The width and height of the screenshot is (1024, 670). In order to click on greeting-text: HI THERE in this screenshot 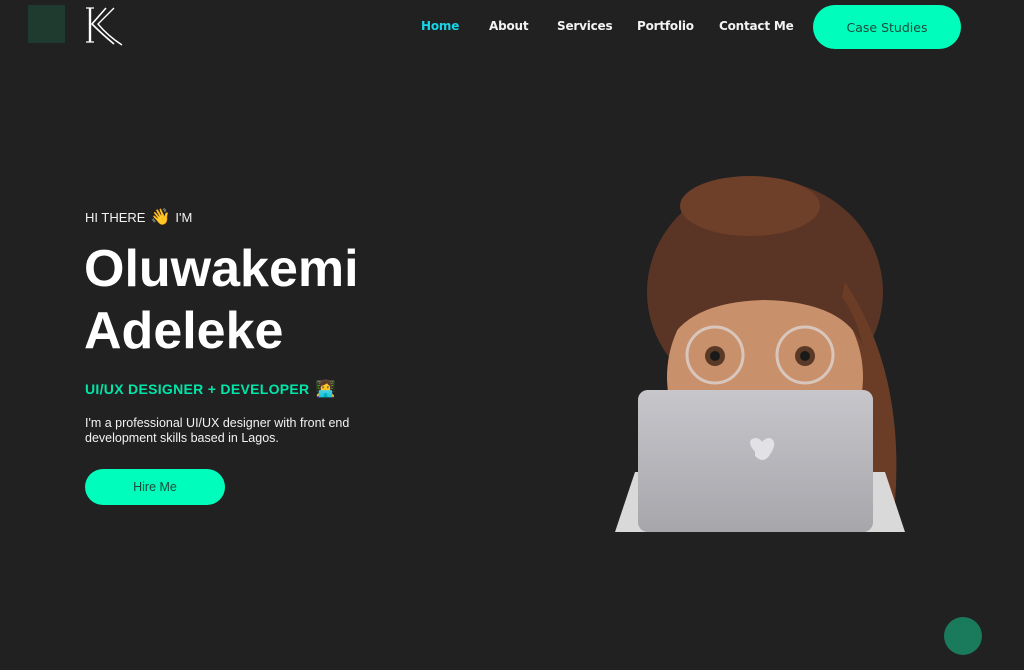, I will do `click(115, 217)`.